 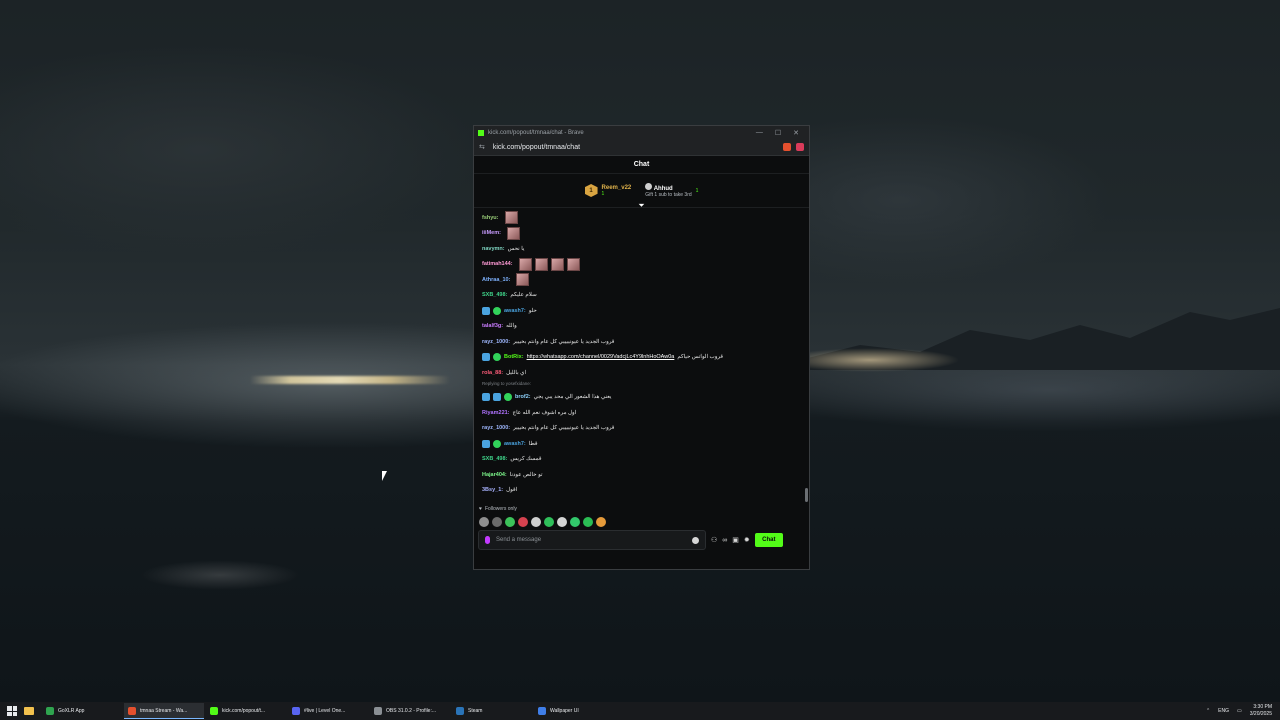 What do you see at coordinates (806, 495) in the screenshot?
I see `chat-scrollbar` at bounding box center [806, 495].